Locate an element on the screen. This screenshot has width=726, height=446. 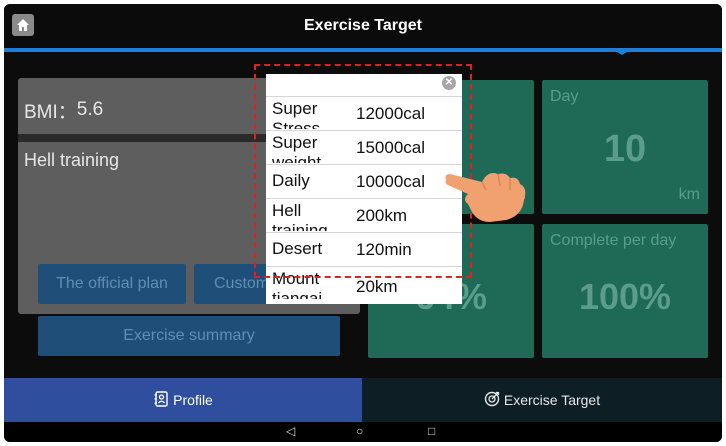
tab-profile-label: Profile is located at coordinates (193, 400).